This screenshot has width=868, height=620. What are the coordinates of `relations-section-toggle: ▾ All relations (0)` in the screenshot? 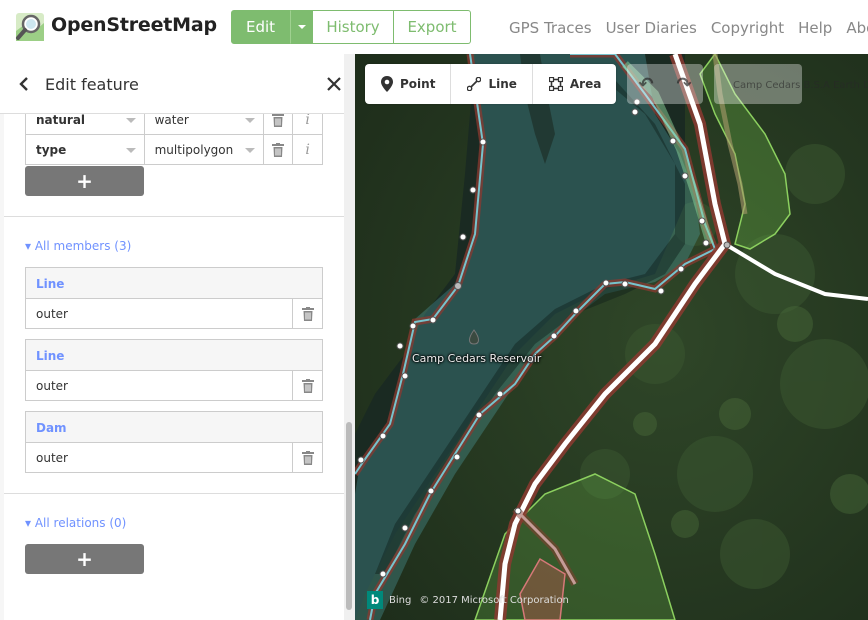 It's located at (75, 523).